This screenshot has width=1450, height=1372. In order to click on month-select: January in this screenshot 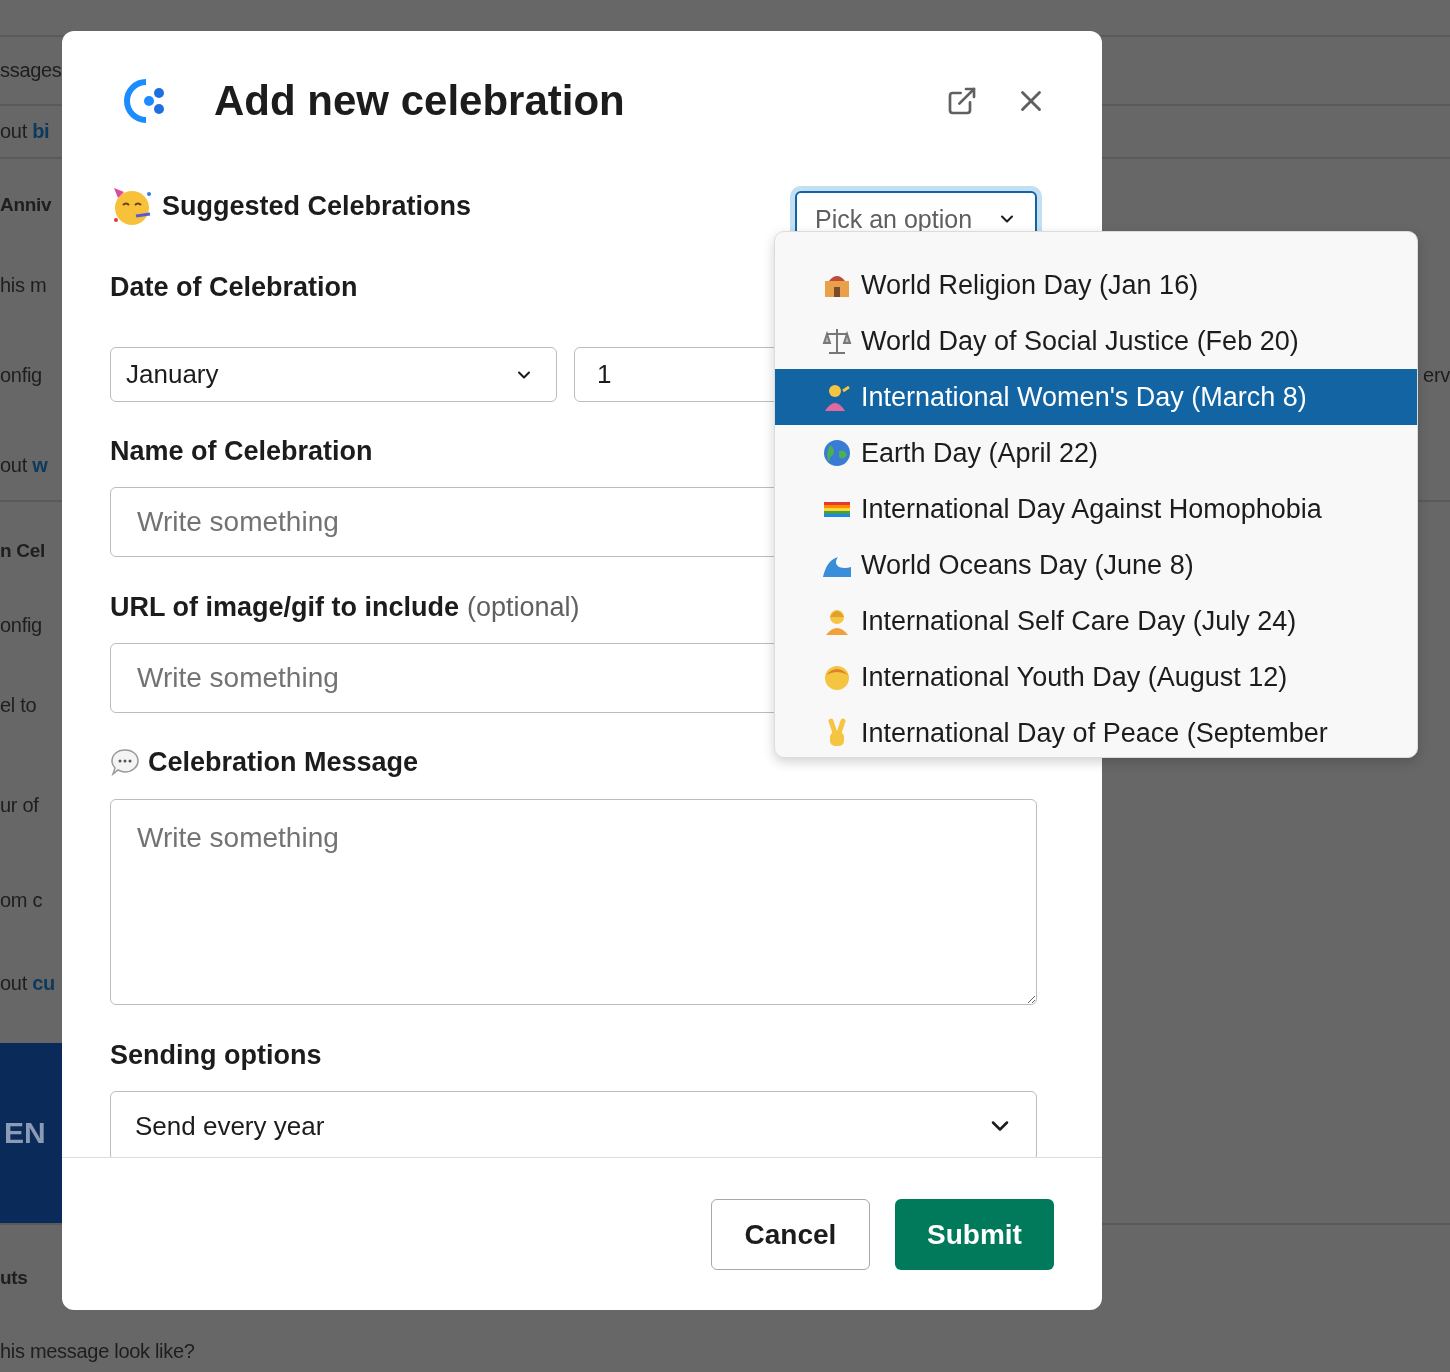, I will do `click(333, 374)`.